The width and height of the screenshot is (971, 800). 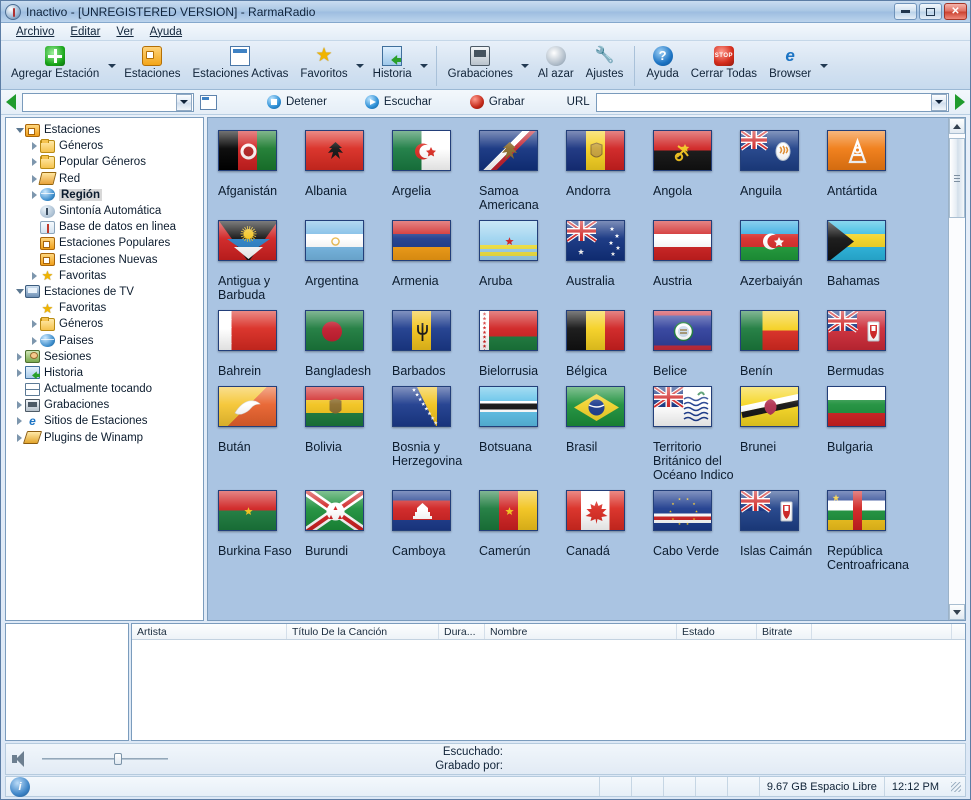 What do you see at coordinates (939, 102) in the screenshot?
I see `url-dropdown-button` at bounding box center [939, 102].